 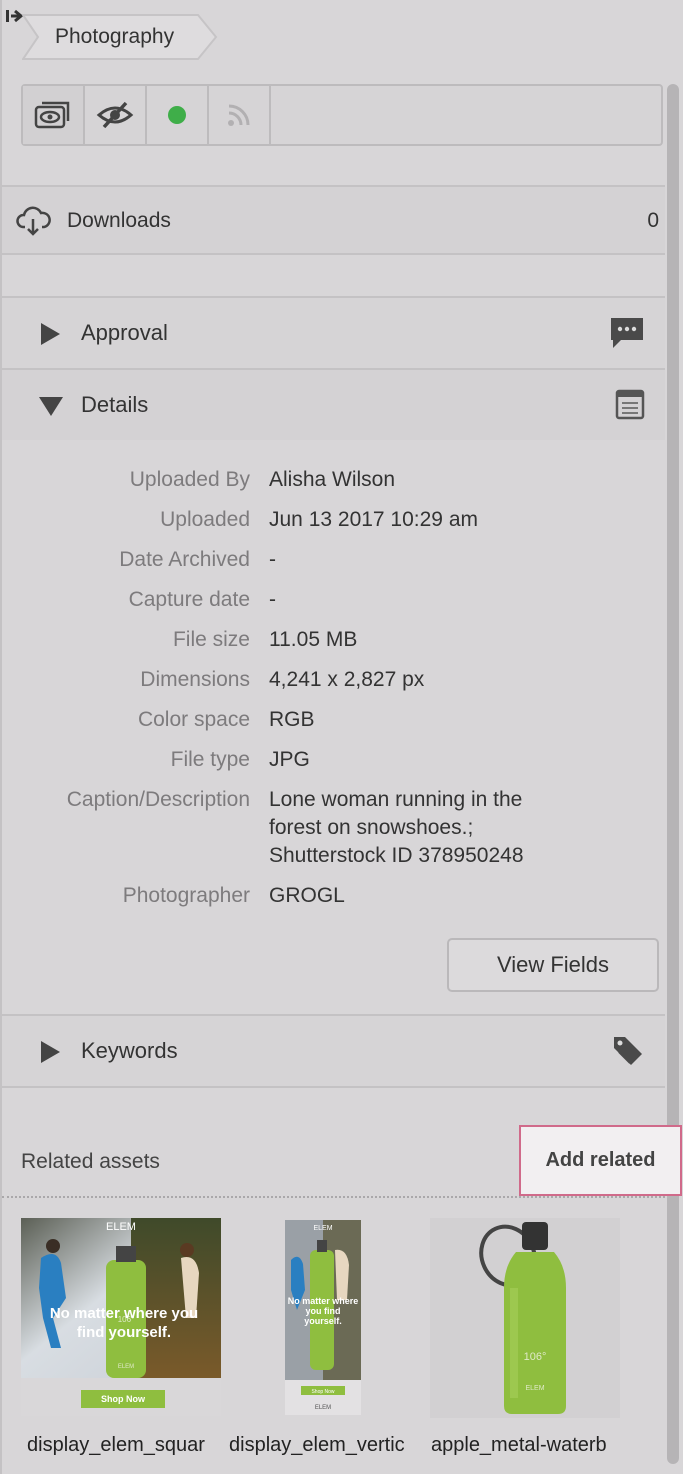 What do you see at coordinates (307, 895) in the screenshot?
I see `detail-value: GROGL` at bounding box center [307, 895].